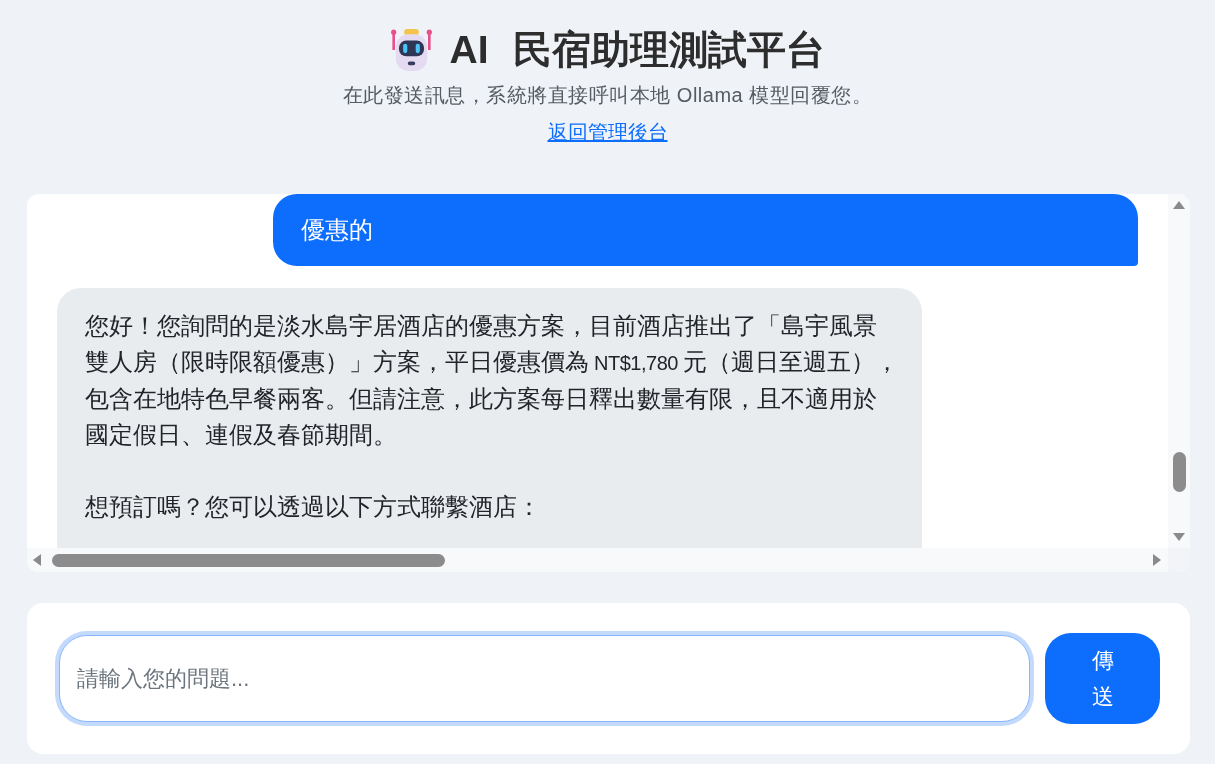  What do you see at coordinates (607, 132) in the screenshot?
I see `back-to-admin-link: 返回管理後台` at bounding box center [607, 132].